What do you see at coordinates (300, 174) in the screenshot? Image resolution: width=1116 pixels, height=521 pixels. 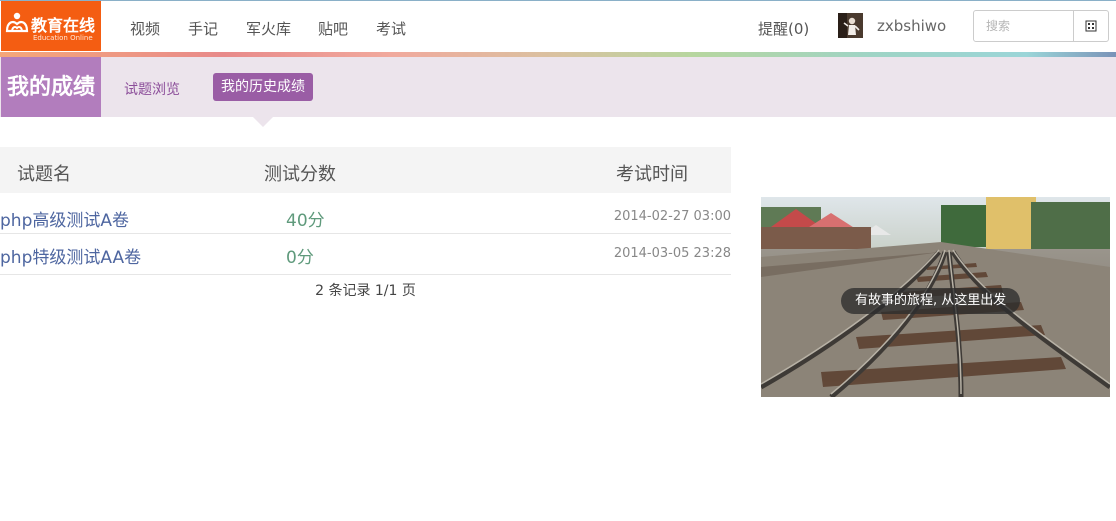 I see `column-header-score: 测试分数` at bounding box center [300, 174].